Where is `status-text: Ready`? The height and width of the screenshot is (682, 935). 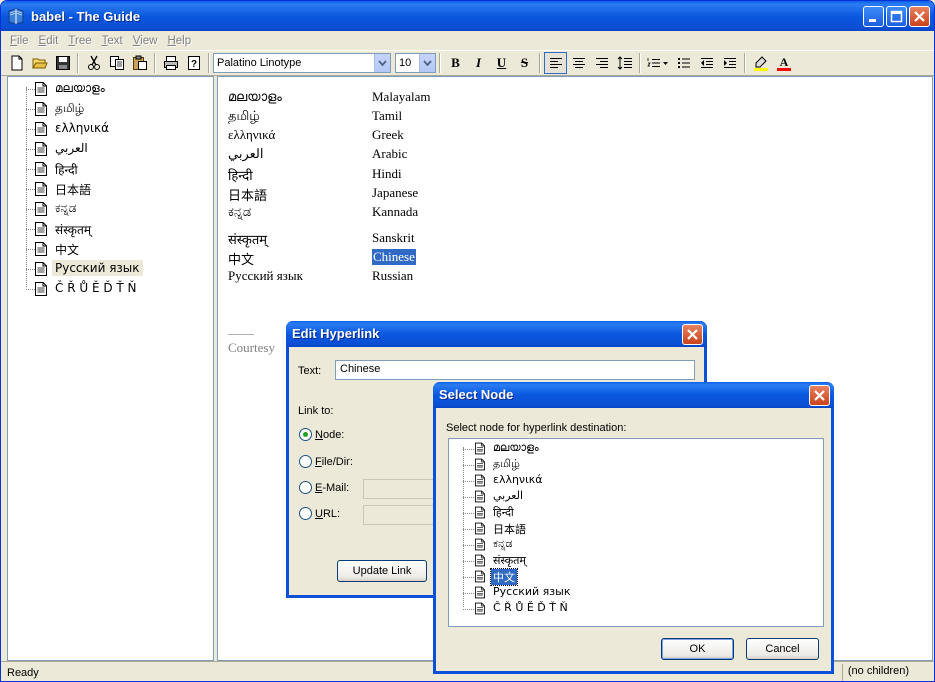 status-text: Ready is located at coordinates (23, 672).